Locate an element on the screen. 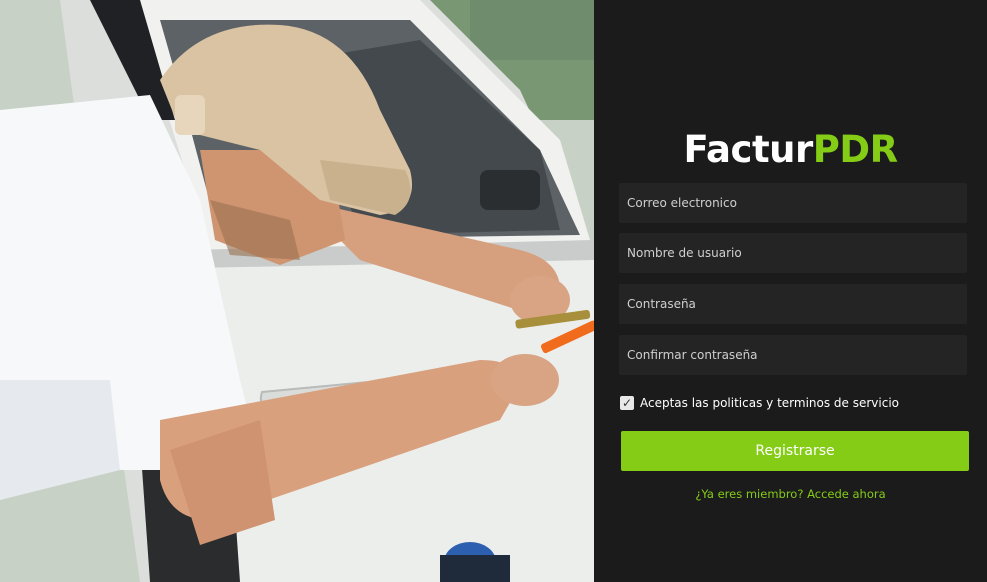  brand-logo-suffix: PDR is located at coordinates (855, 149).